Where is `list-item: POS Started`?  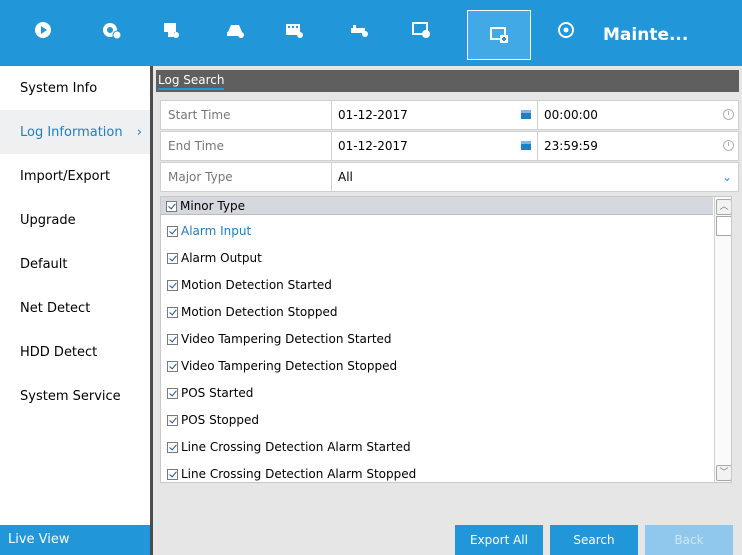
list-item: POS Started is located at coordinates (210, 393).